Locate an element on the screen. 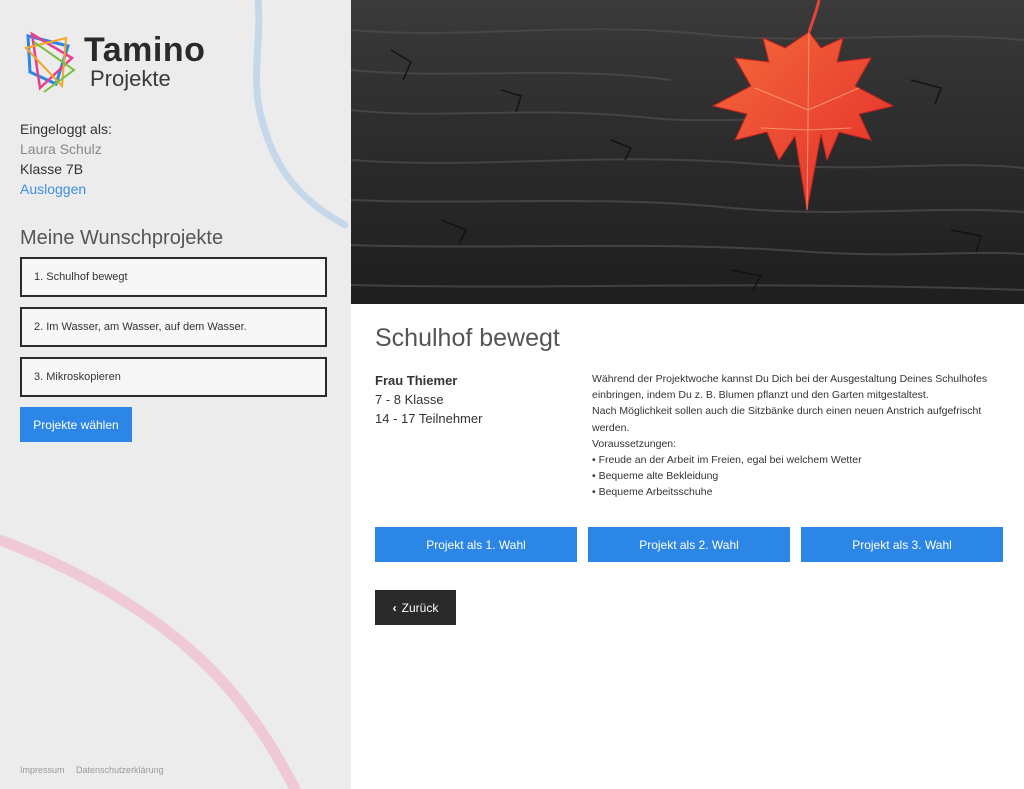 This screenshot has height=789, width=1024. brand-subtitle: Projekte is located at coordinates (130, 78).